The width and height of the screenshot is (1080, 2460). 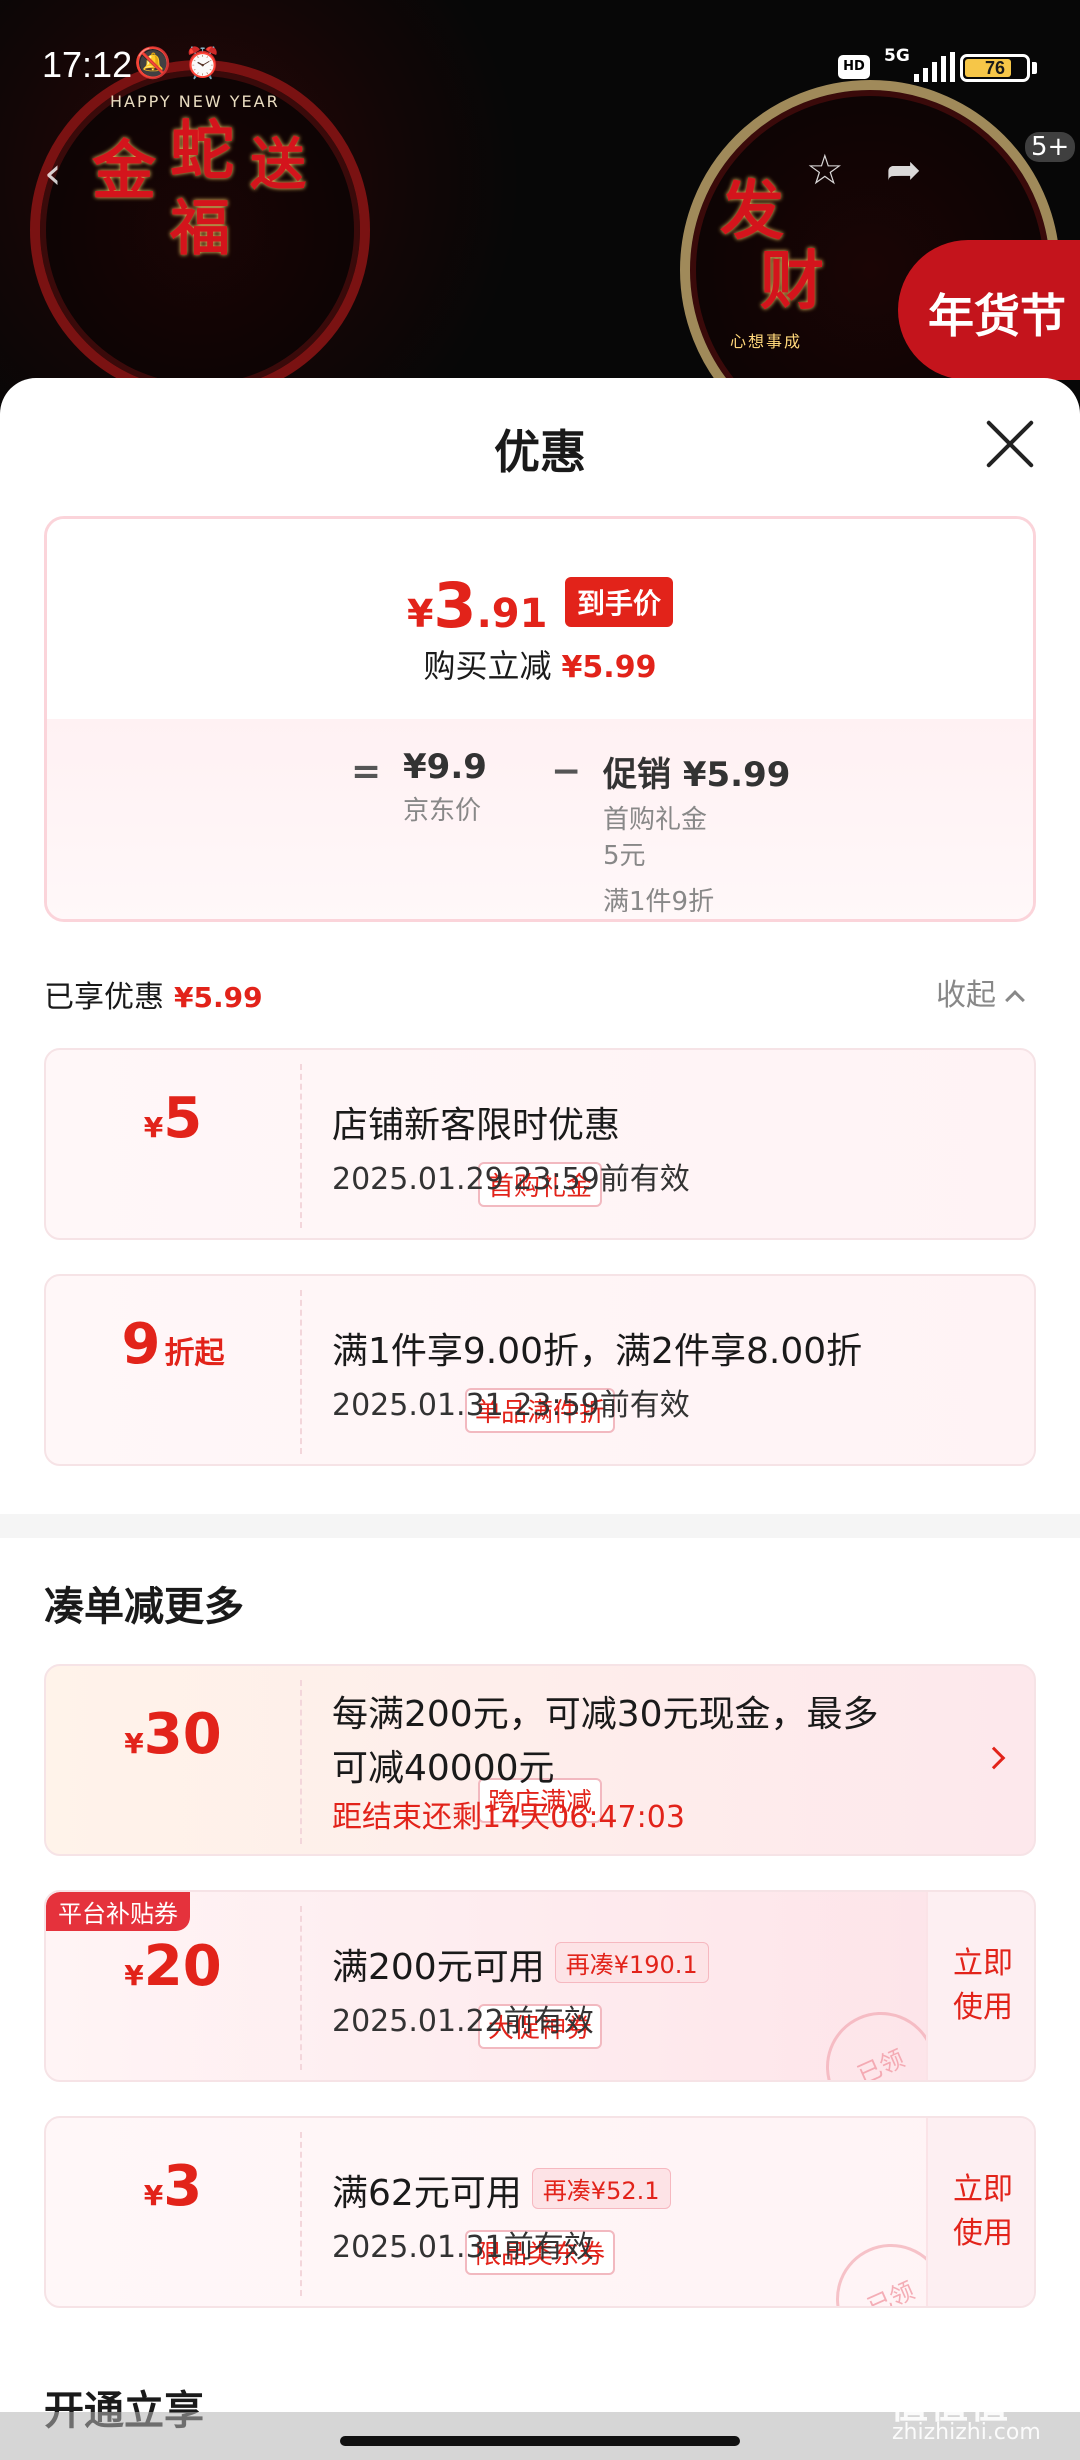 What do you see at coordinates (104, 997) in the screenshot?
I see `enjoyed-label: 已享优惠` at bounding box center [104, 997].